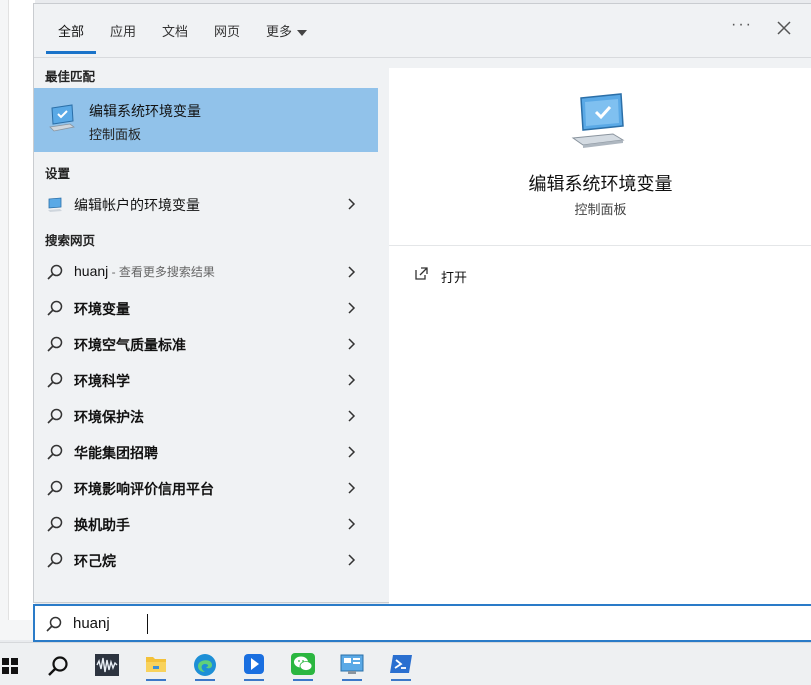 The image size is (811, 685). Describe the element at coordinates (55, 204) in the screenshot. I see `monitor-settings-icon` at that location.